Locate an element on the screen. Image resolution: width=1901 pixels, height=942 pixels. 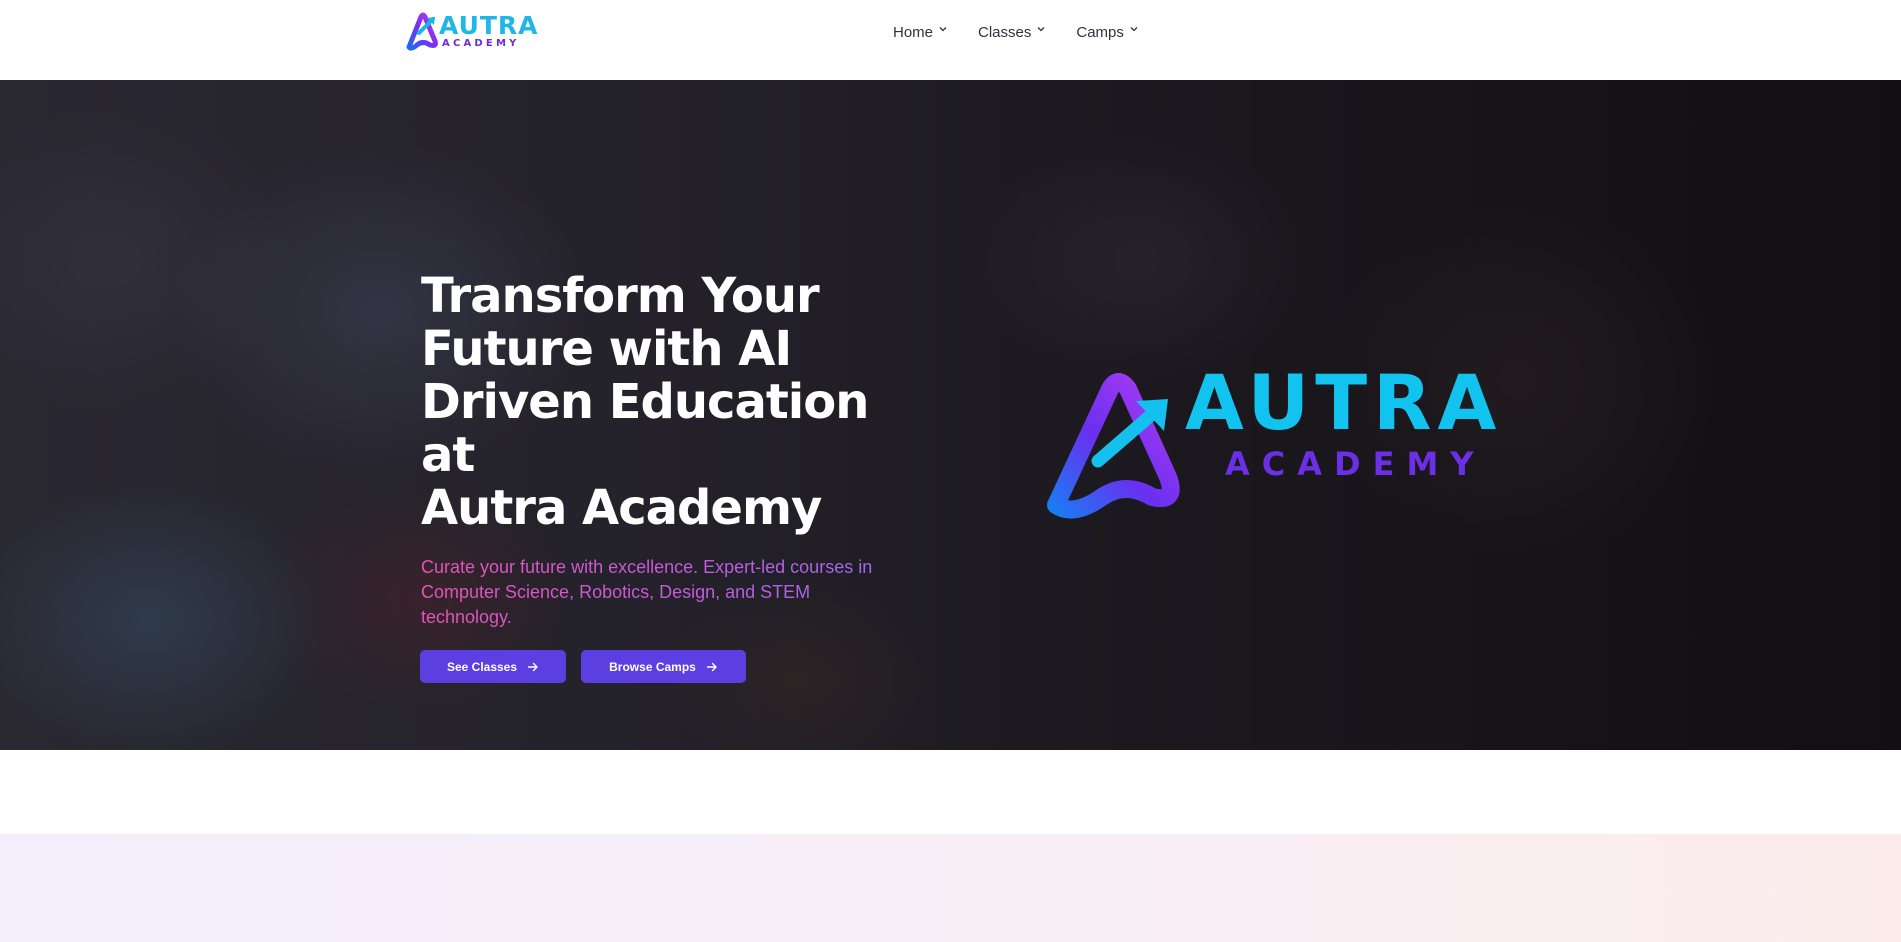
site-logo: AUTRA ACADEMY is located at coordinates (471, 31).